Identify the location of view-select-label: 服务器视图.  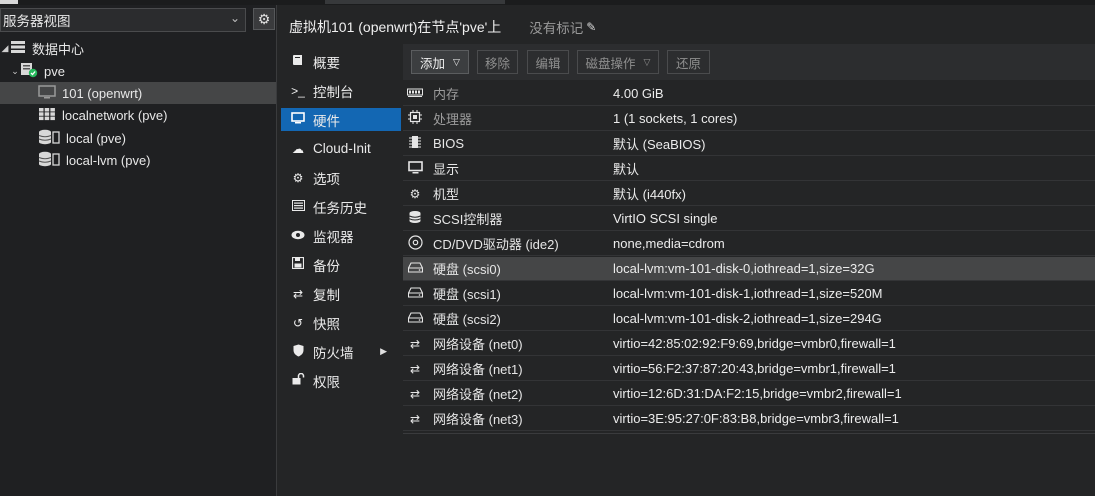
(37, 21).